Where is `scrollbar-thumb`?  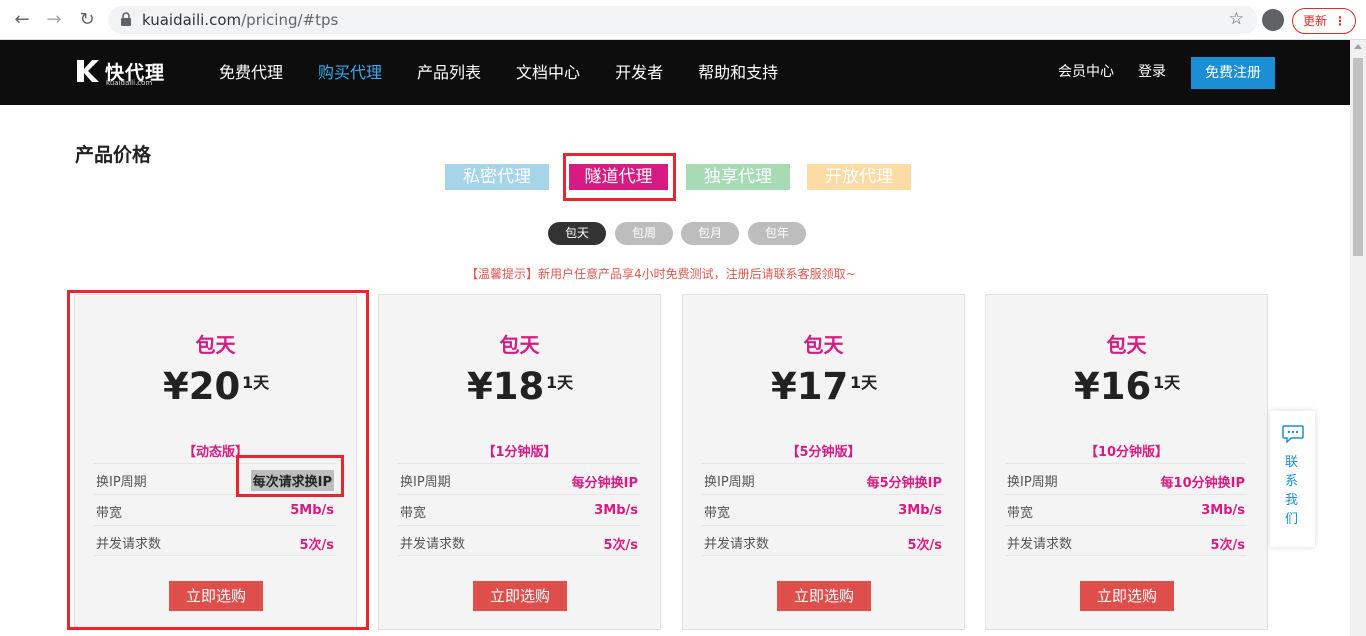
scrollbar-thumb is located at coordinates (1358, 157).